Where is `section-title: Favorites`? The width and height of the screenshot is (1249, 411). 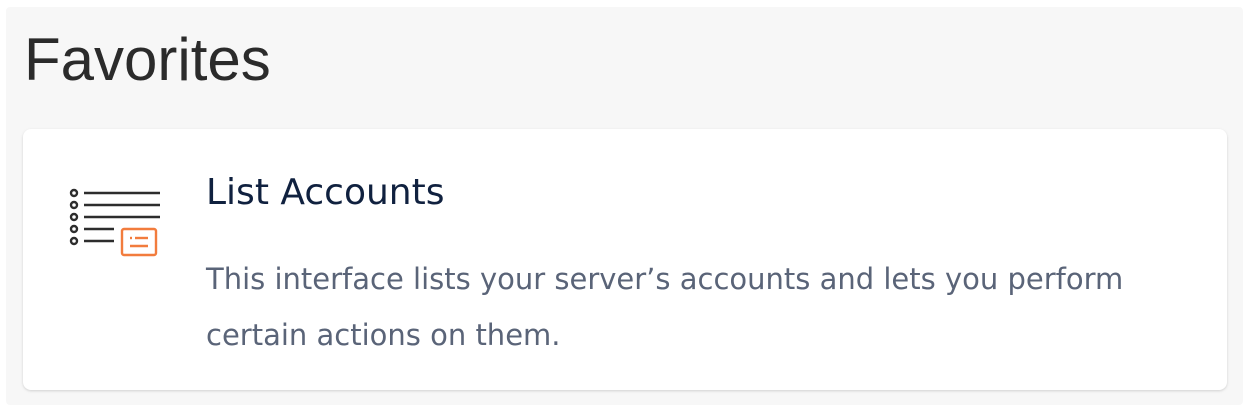 section-title: Favorites is located at coordinates (147, 59).